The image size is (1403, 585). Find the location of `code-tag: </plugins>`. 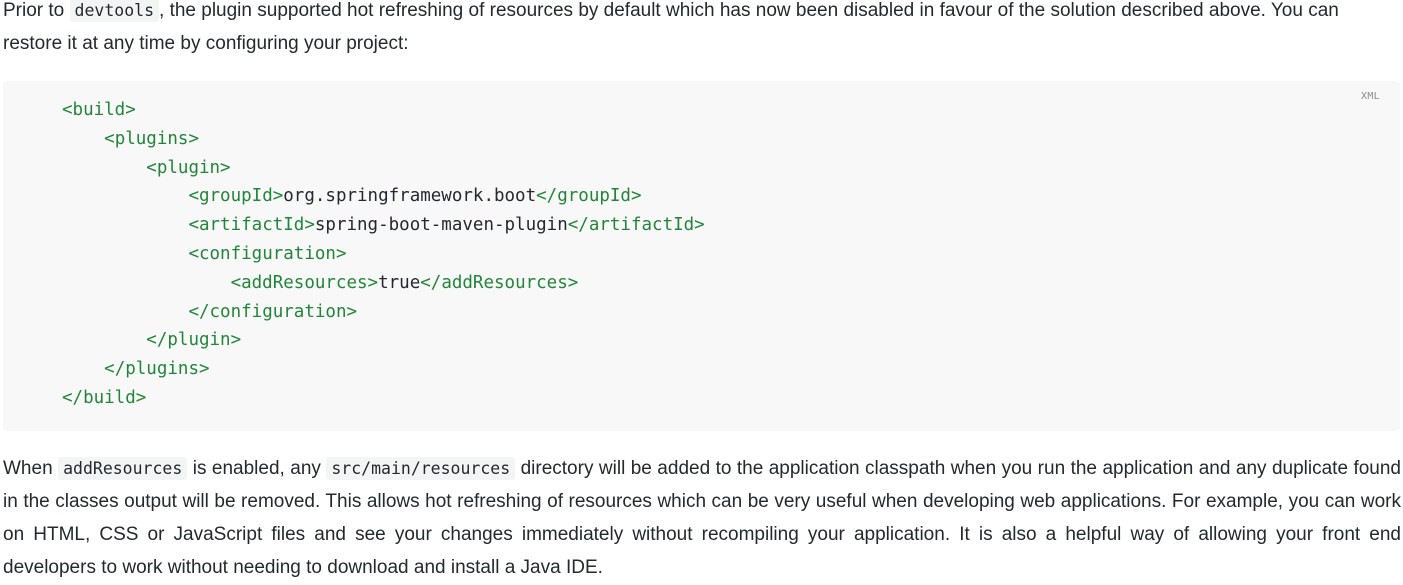

code-tag: </plugins> is located at coordinates (157, 369).